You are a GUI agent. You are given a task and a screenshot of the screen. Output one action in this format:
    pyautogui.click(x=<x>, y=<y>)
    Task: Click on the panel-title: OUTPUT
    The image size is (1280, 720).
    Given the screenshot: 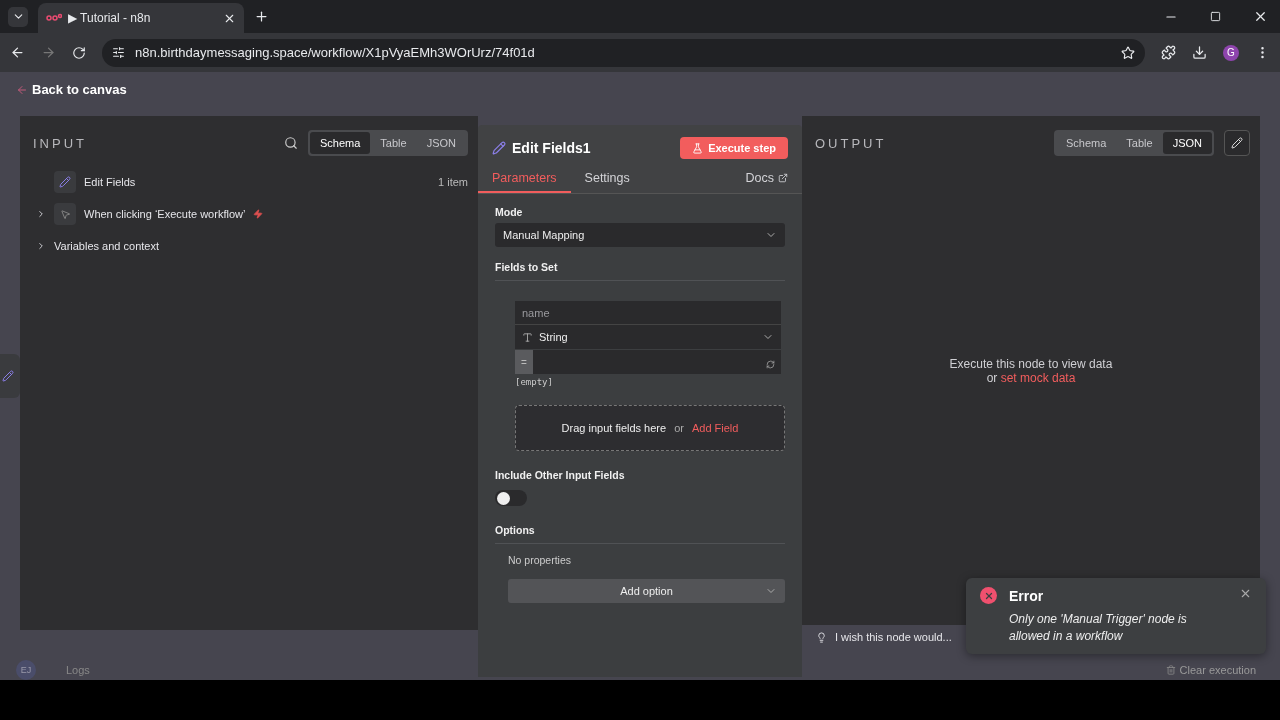 What is the action you would take?
    pyautogui.click(x=851, y=143)
    